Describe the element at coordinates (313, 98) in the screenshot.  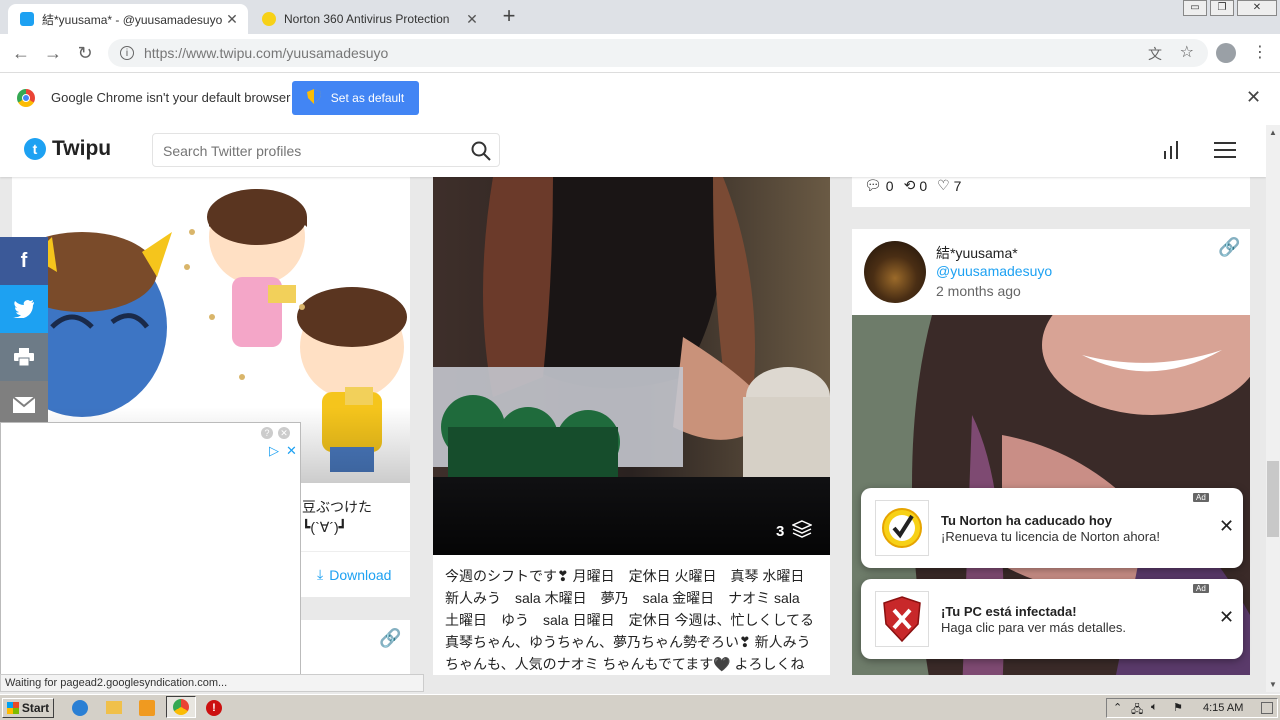
I see `shield-icon` at that location.